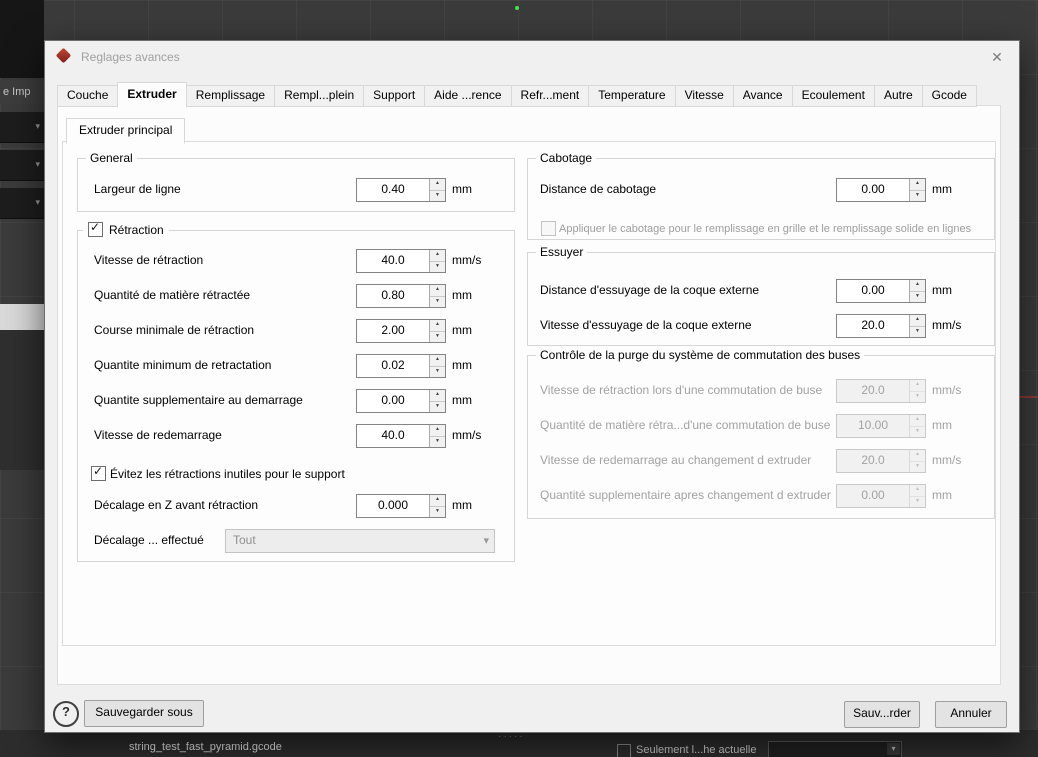 The height and width of the screenshot is (757, 1038). What do you see at coordinates (98, 472) in the screenshot?
I see `checkbox-eviter-retractions` at bounding box center [98, 472].